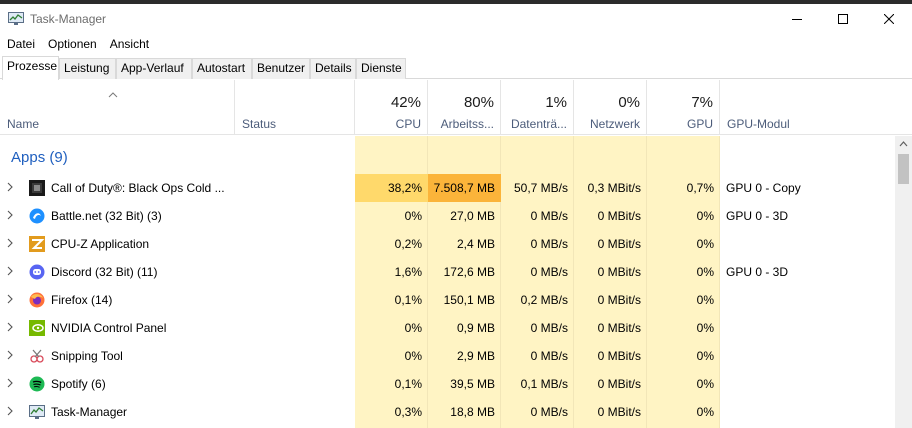 This screenshot has width=912, height=428. Describe the element at coordinates (797, 19) in the screenshot. I see `minimize-button` at that location.